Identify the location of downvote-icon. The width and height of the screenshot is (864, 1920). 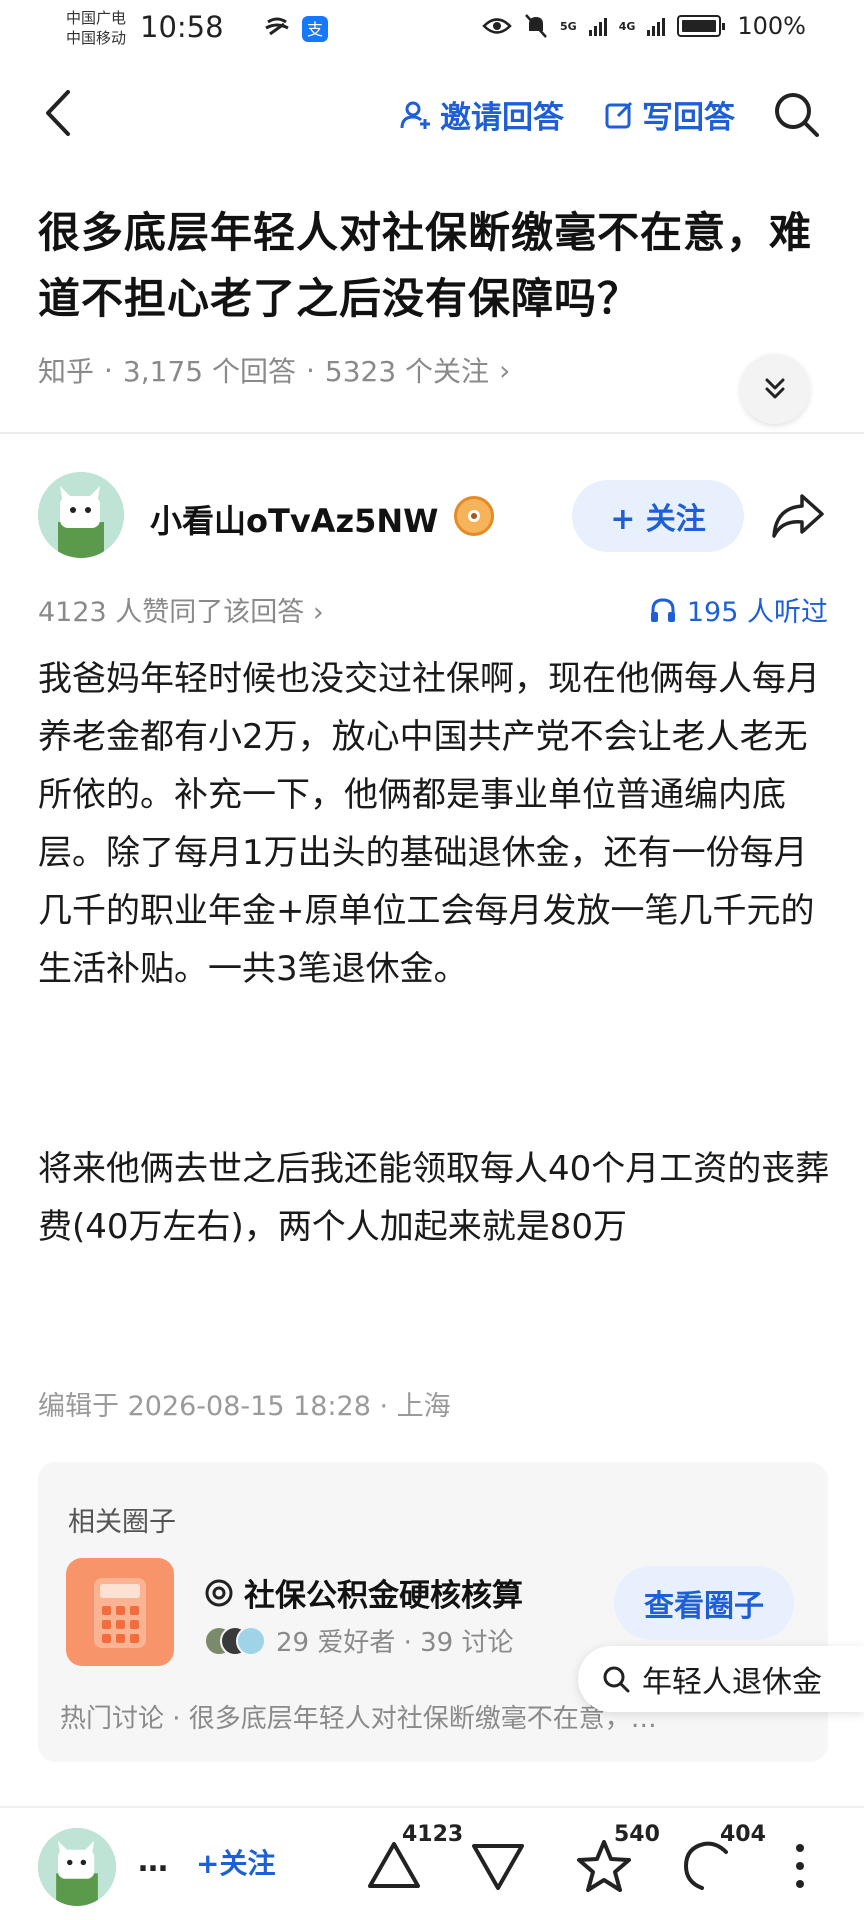
(498, 1866).